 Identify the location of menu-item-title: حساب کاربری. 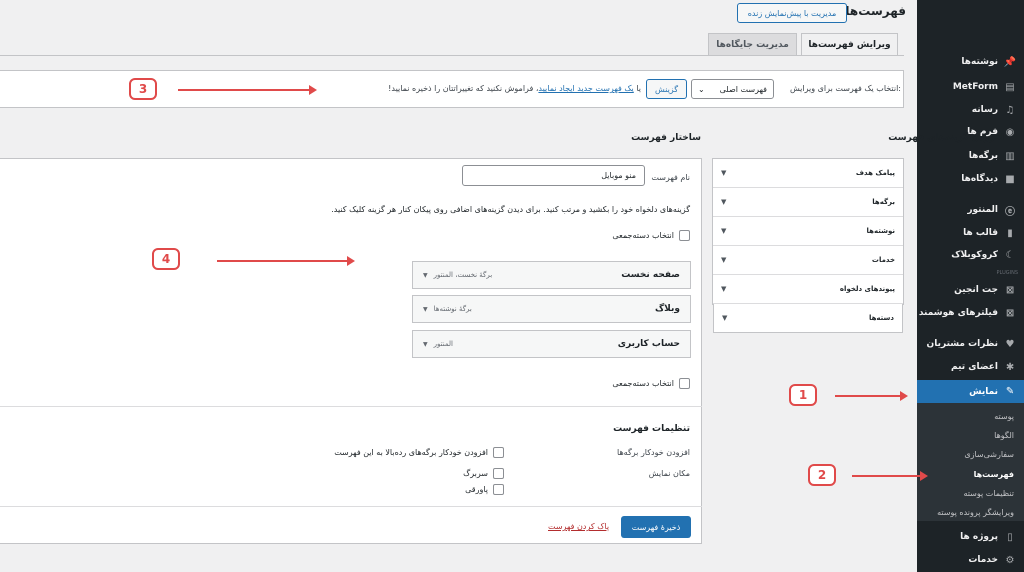
(648, 344).